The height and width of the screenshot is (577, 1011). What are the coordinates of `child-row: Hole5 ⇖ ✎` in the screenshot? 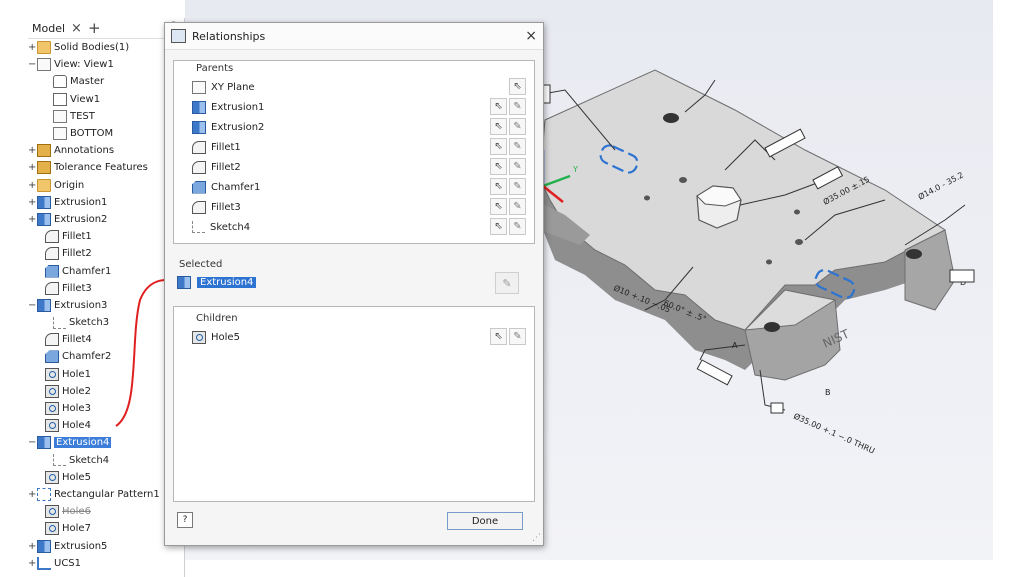 It's located at (354, 337).